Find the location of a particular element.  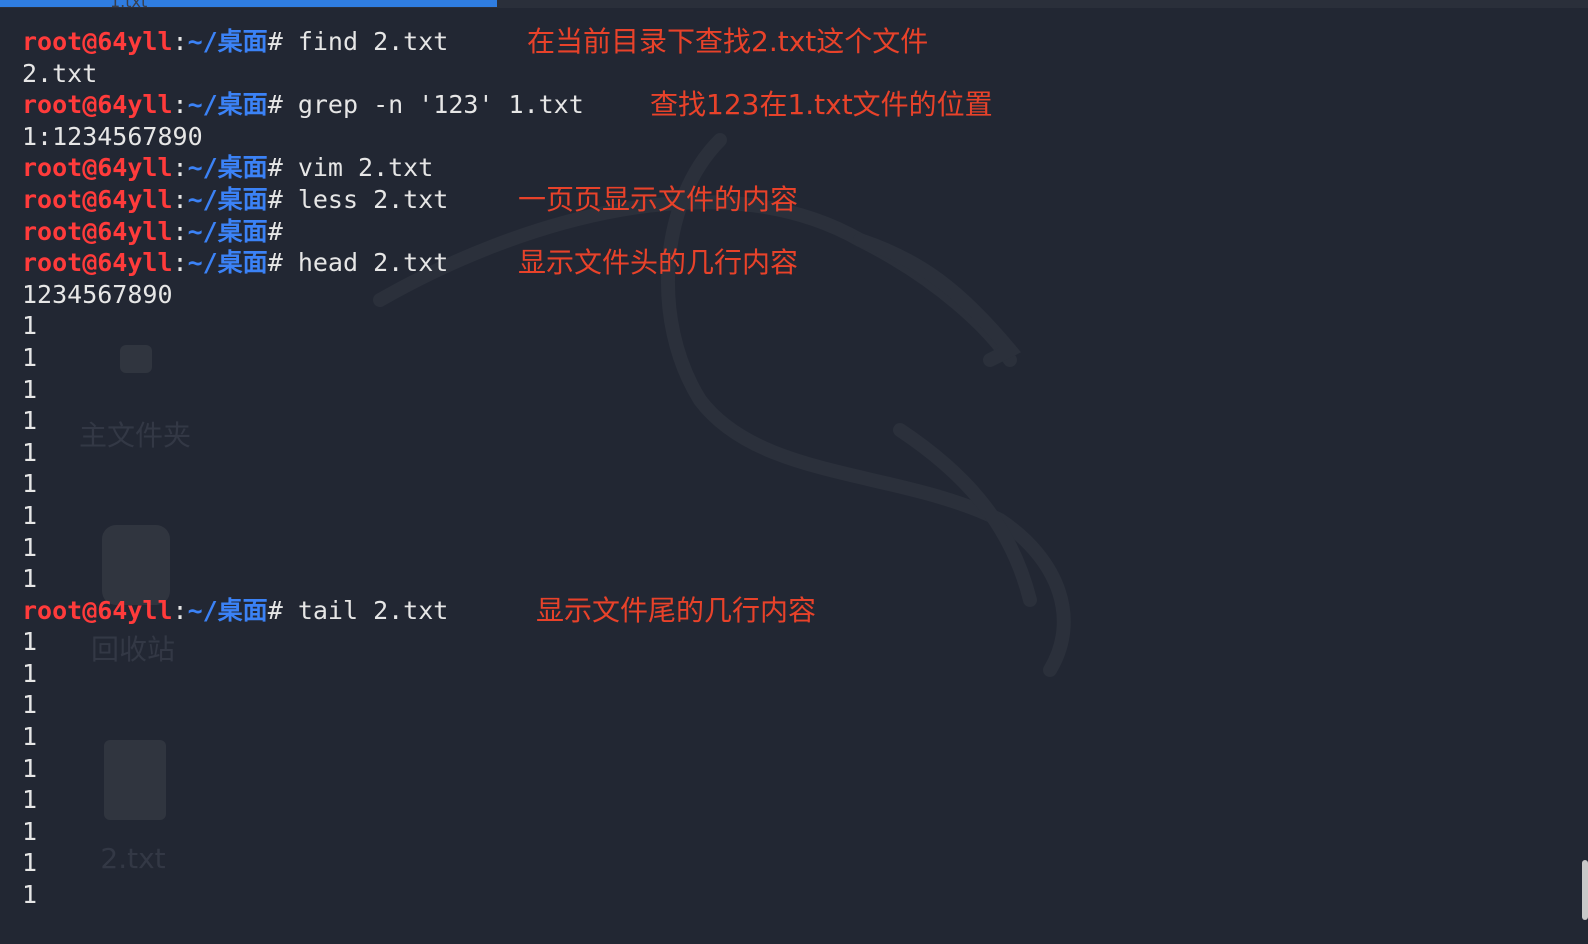

annotation-note: 查找123在1.txt文件的位置 is located at coordinates (821, 105).